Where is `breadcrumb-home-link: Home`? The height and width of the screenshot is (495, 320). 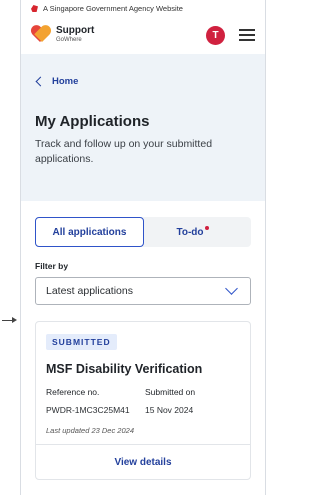 breadcrumb-home-link: Home is located at coordinates (143, 81).